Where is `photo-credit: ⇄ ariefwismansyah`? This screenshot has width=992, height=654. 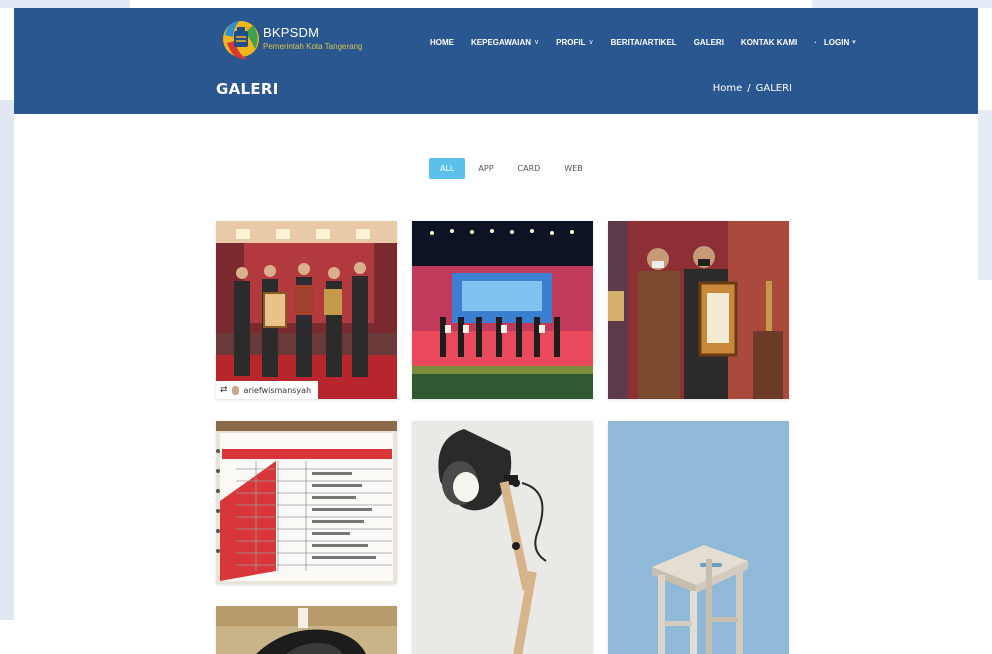
photo-credit: ⇄ ariefwismansyah is located at coordinates (267, 390).